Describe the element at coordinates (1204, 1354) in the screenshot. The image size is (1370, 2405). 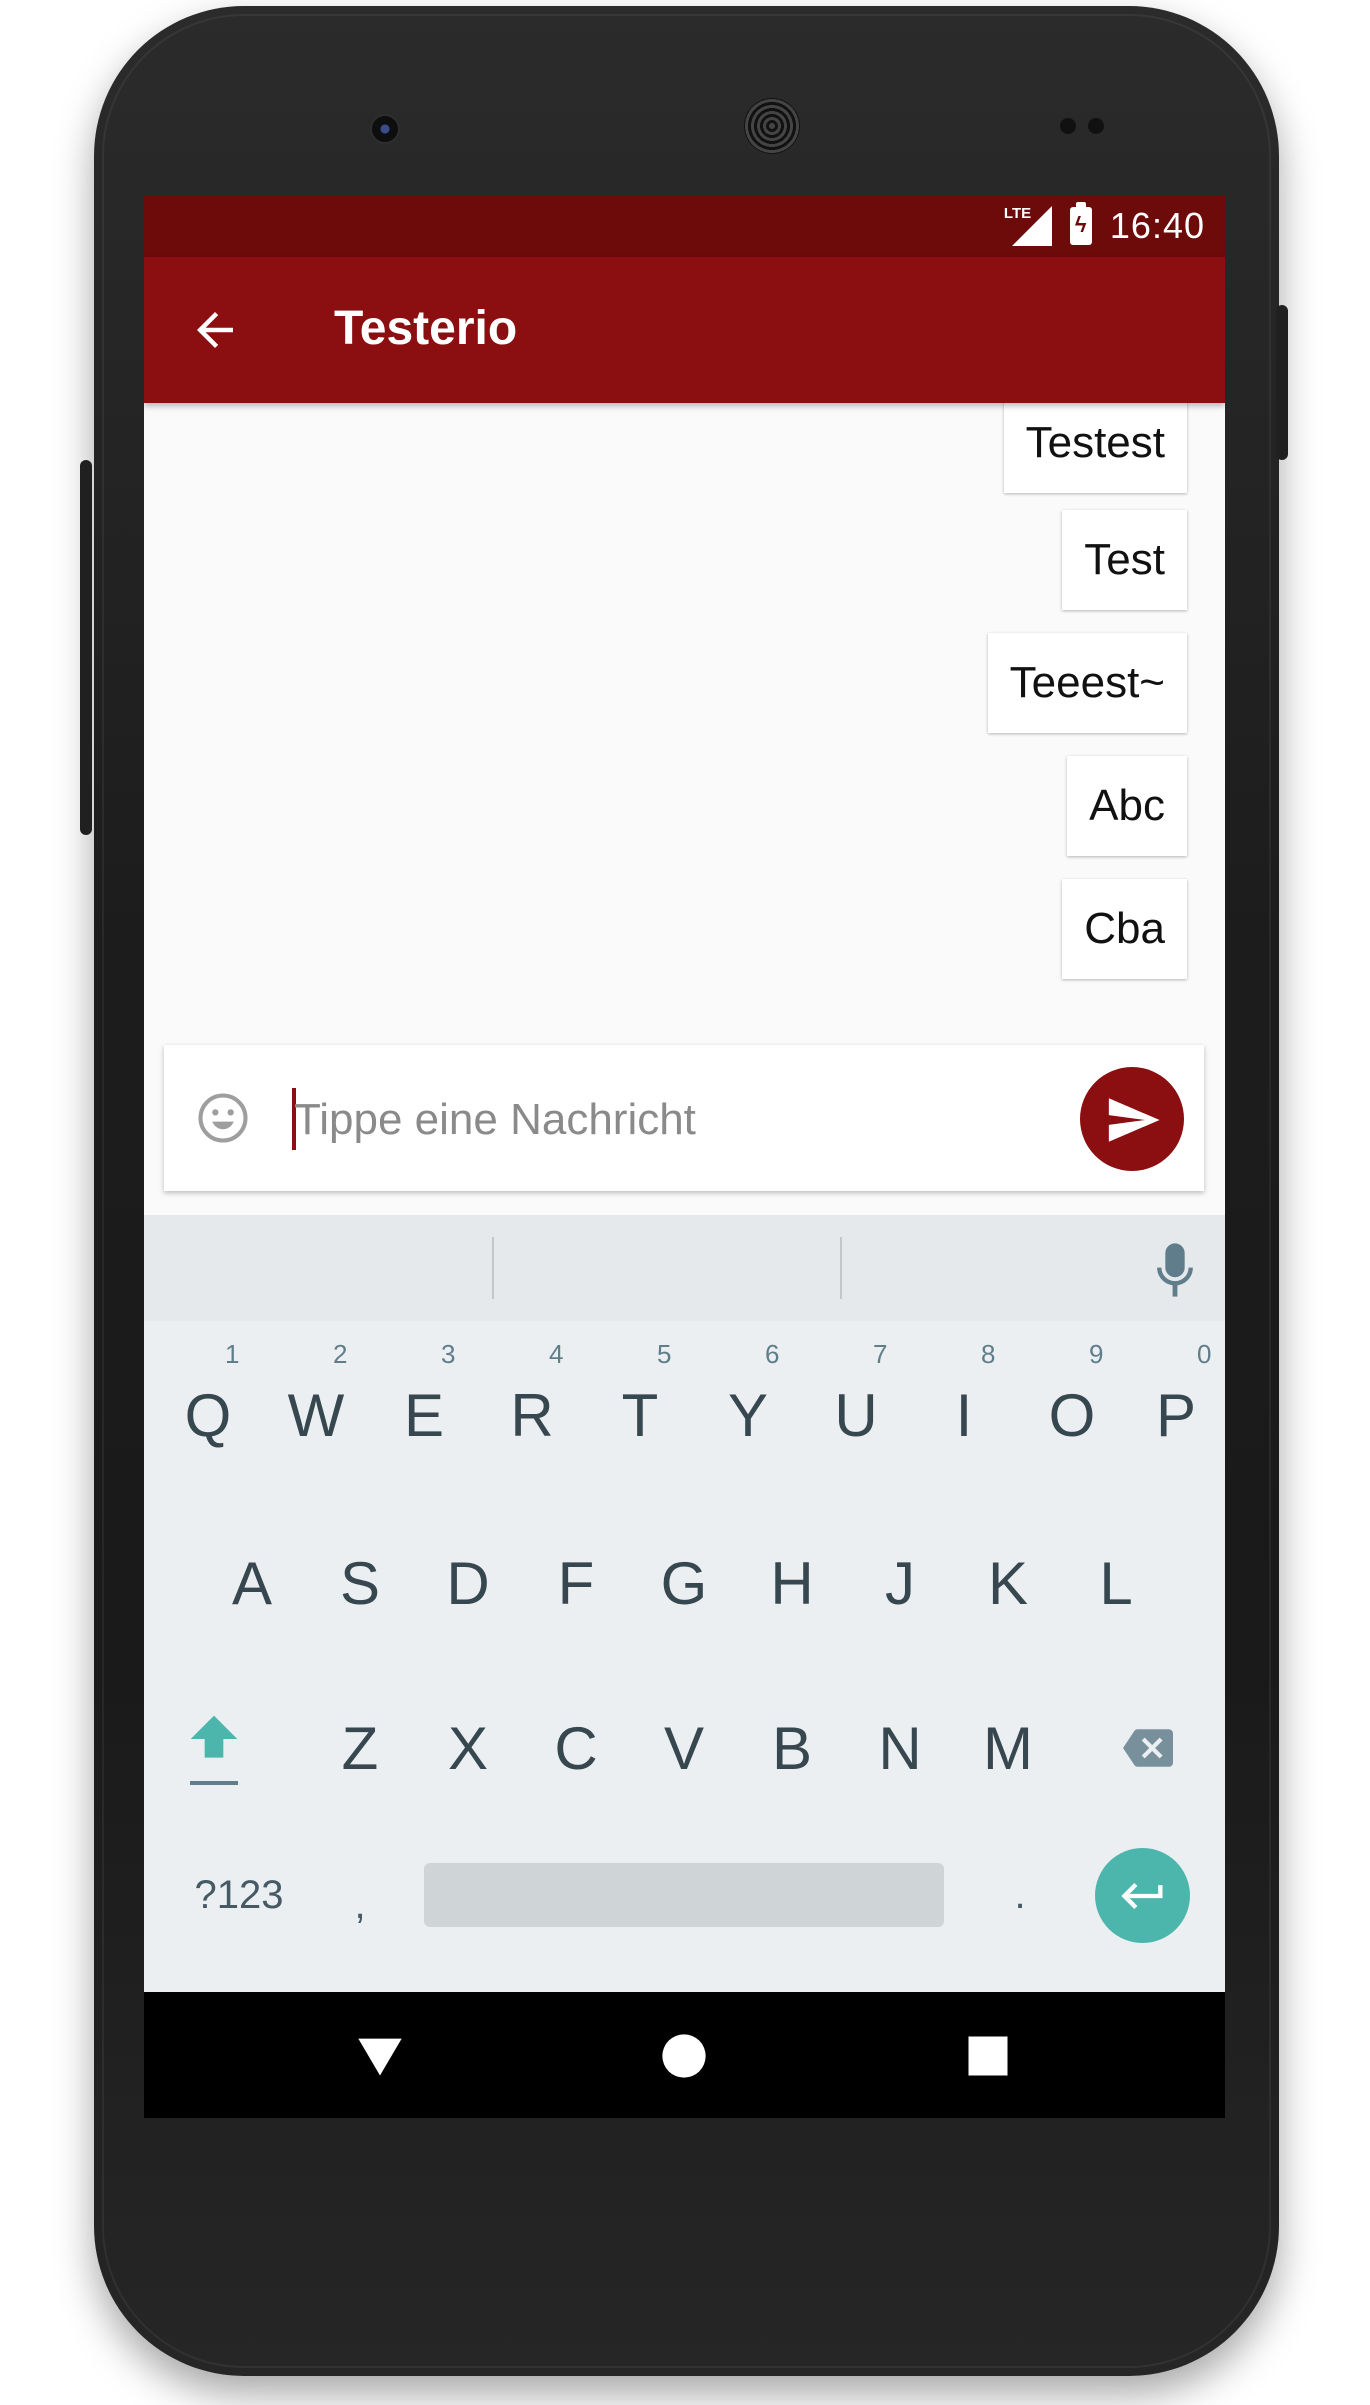
I see `key-hint: 0` at that location.